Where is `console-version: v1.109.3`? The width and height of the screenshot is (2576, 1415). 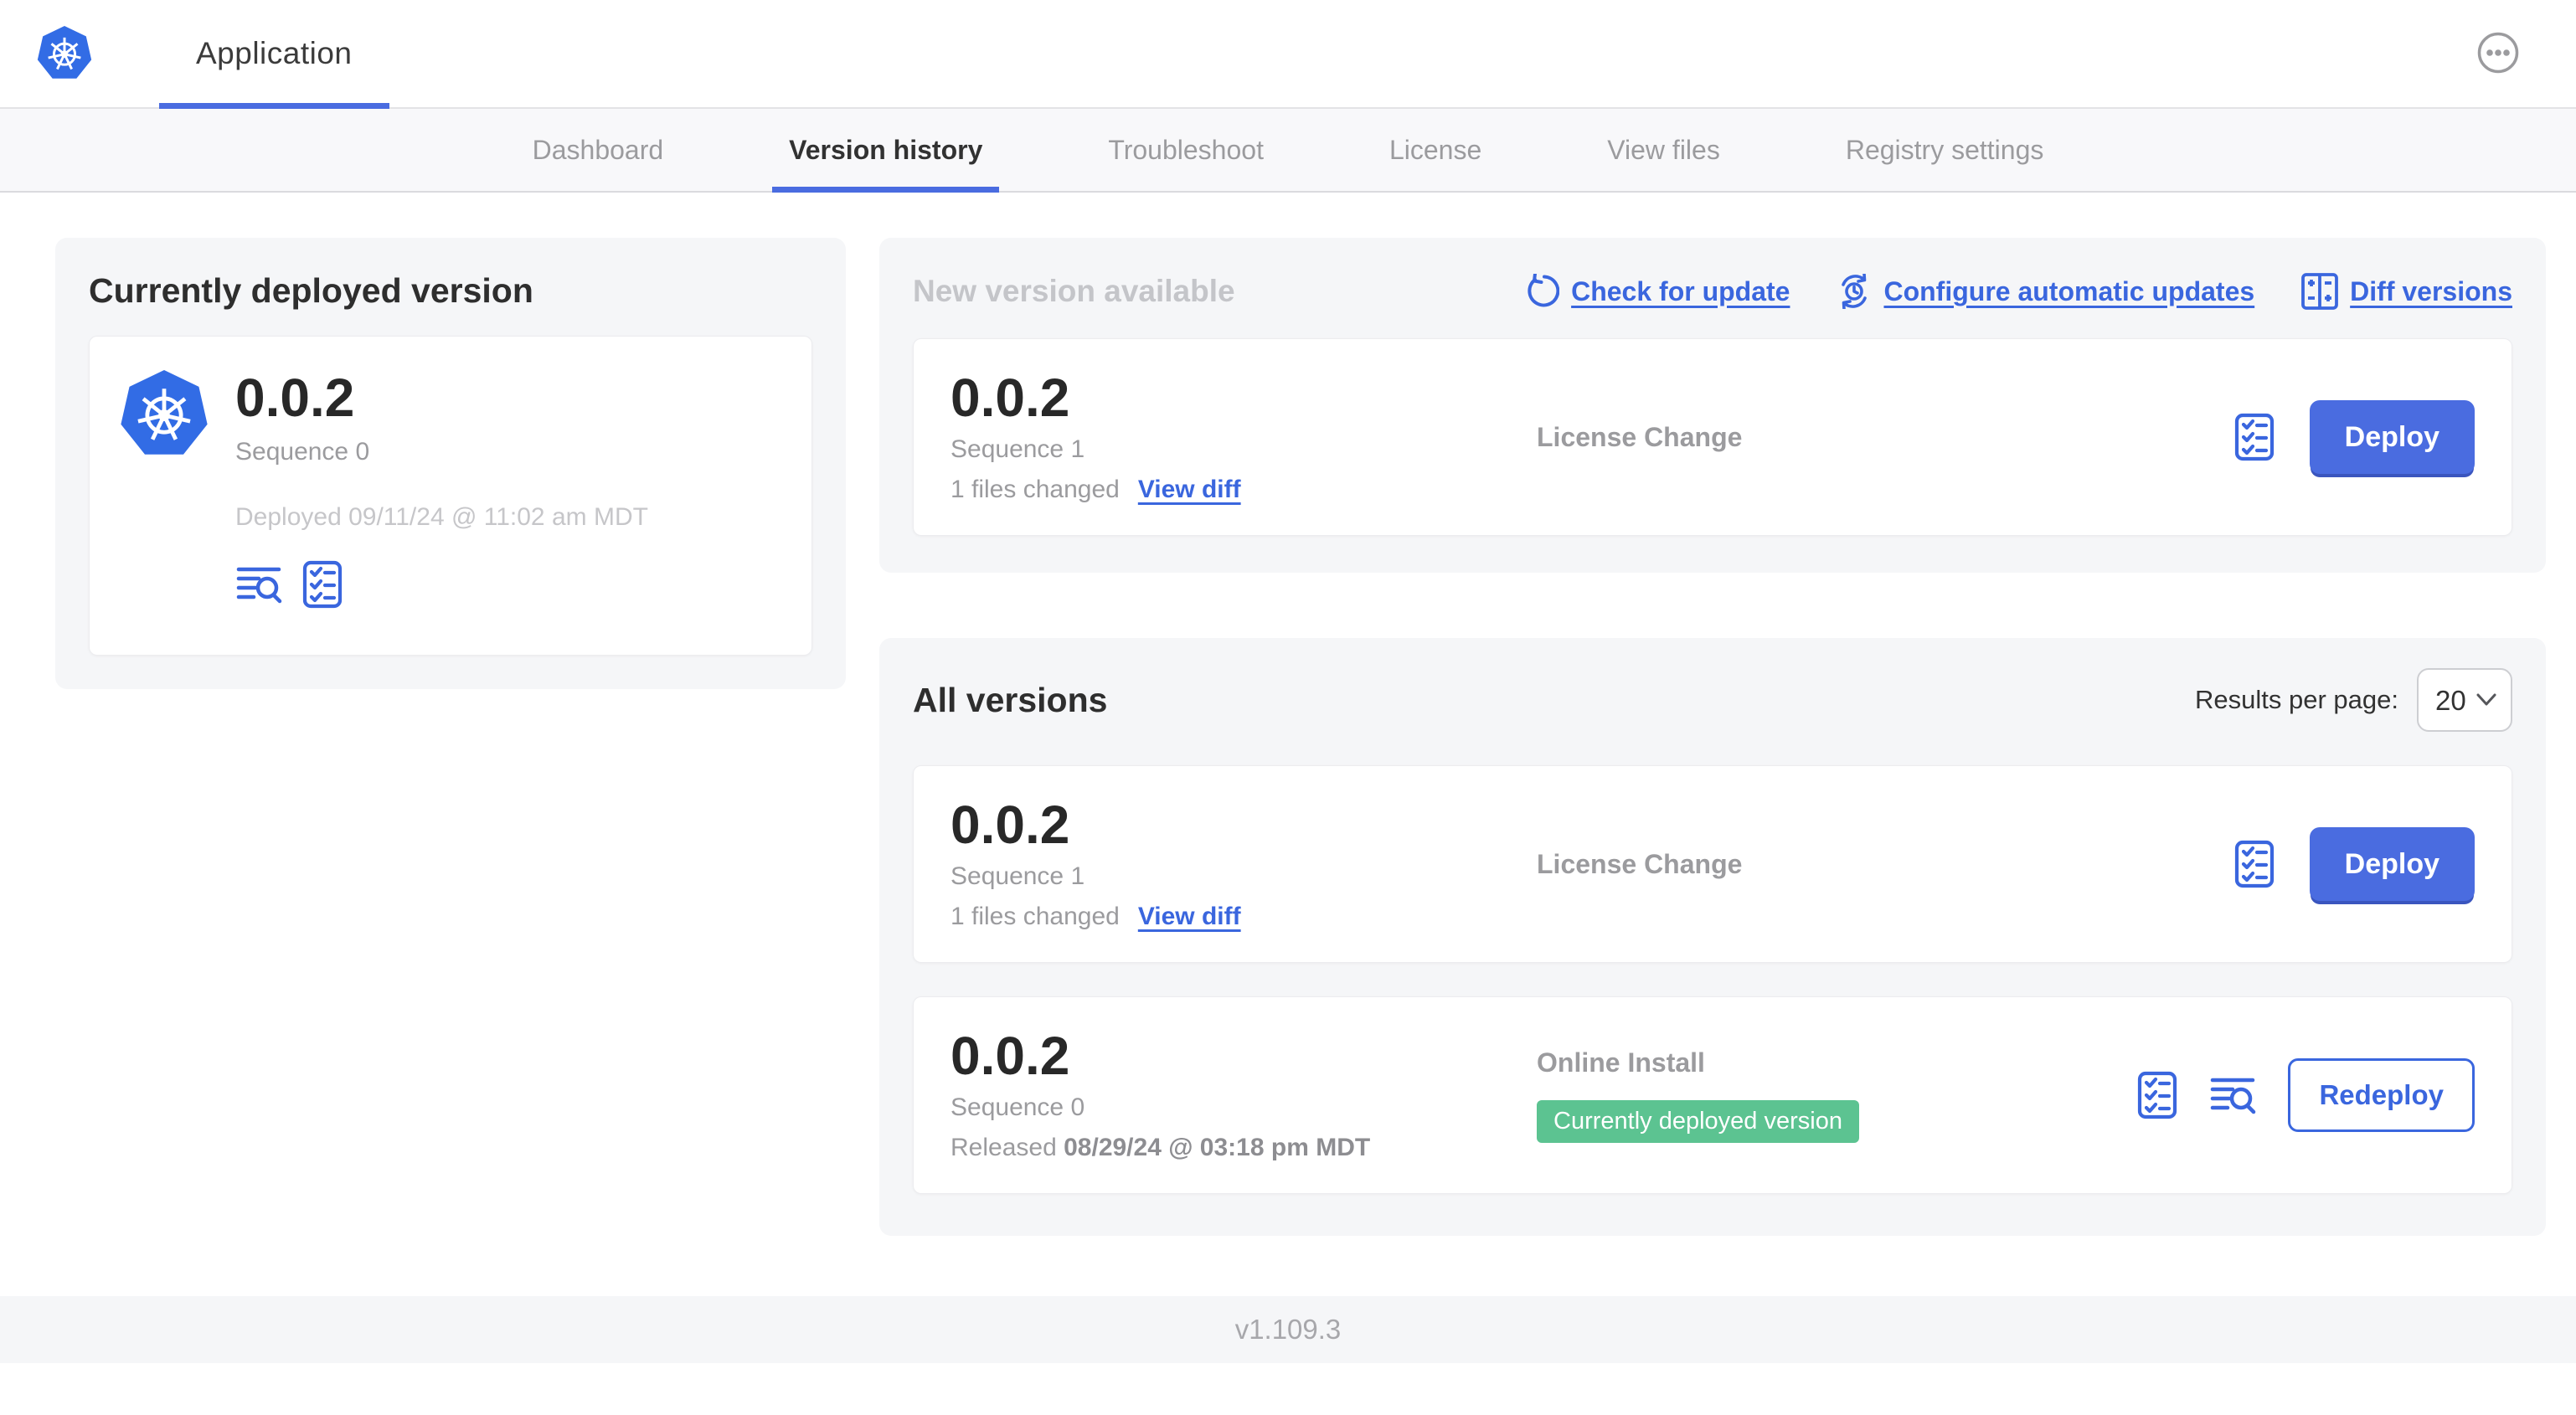
console-version: v1.109.3 is located at coordinates (1288, 1329).